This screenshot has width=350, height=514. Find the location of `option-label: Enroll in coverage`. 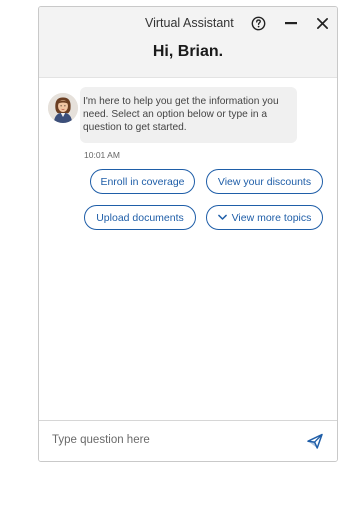

option-label: Enroll in coverage is located at coordinates (142, 181).